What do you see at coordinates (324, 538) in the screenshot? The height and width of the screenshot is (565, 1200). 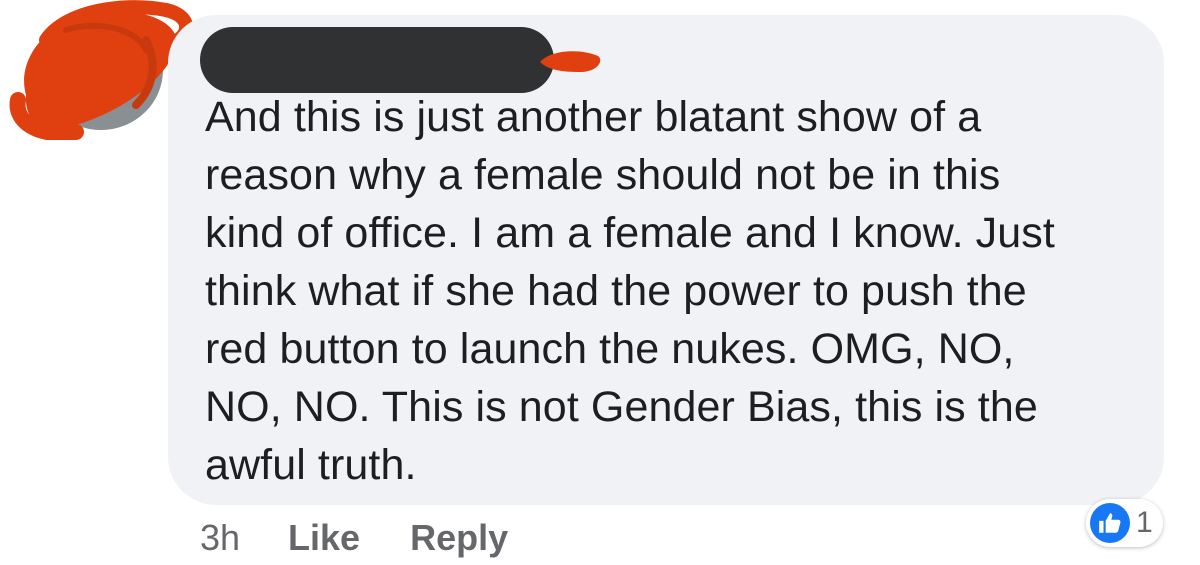 I see `like-button: Like` at bounding box center [324, 538].